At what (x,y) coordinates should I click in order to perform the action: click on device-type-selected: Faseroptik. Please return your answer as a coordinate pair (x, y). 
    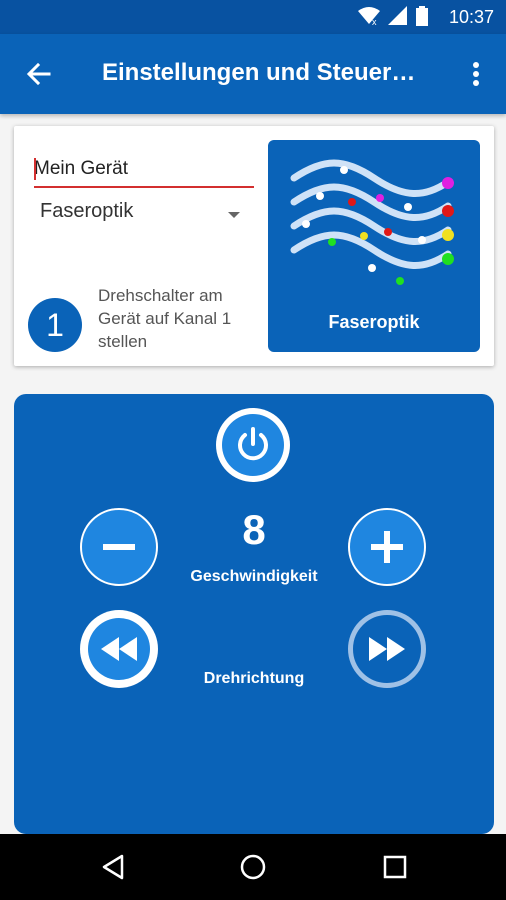
    Looking at the image, I should click on (87, 211).